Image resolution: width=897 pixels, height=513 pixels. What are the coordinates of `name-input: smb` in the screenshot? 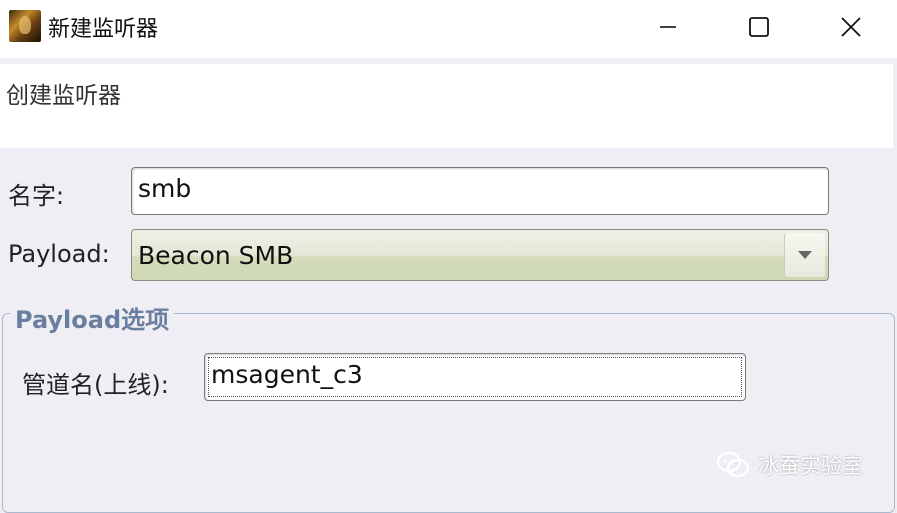 It's located at (480, 191).